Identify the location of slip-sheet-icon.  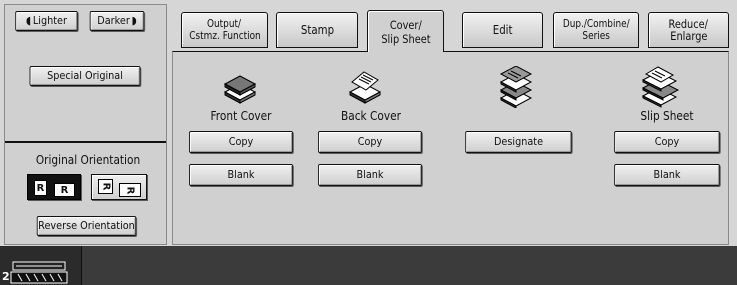
(660, 87).